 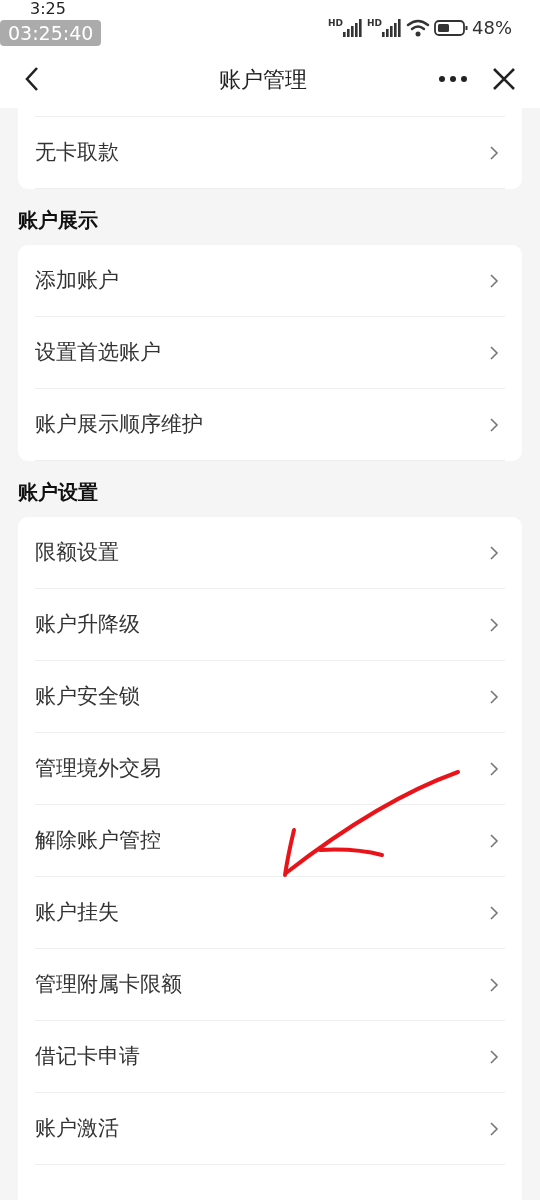 I want to click on menu-item: 账户激活, so click(x=270, y=1129).